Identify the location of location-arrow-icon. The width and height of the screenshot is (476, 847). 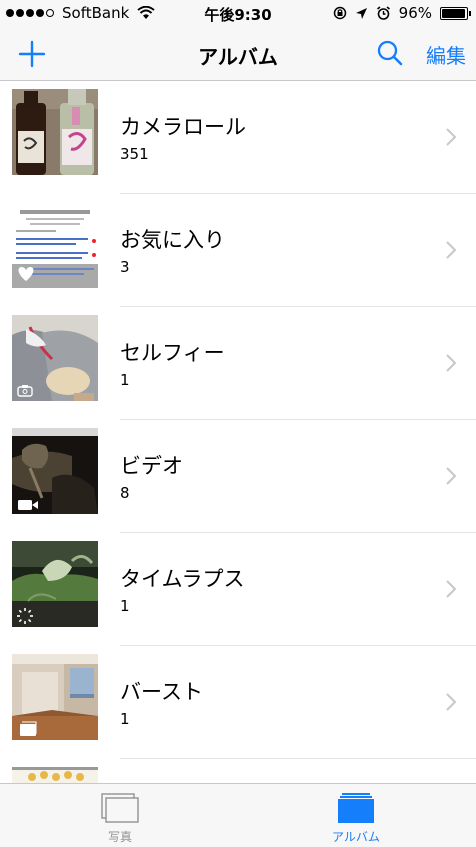
(361, 13).